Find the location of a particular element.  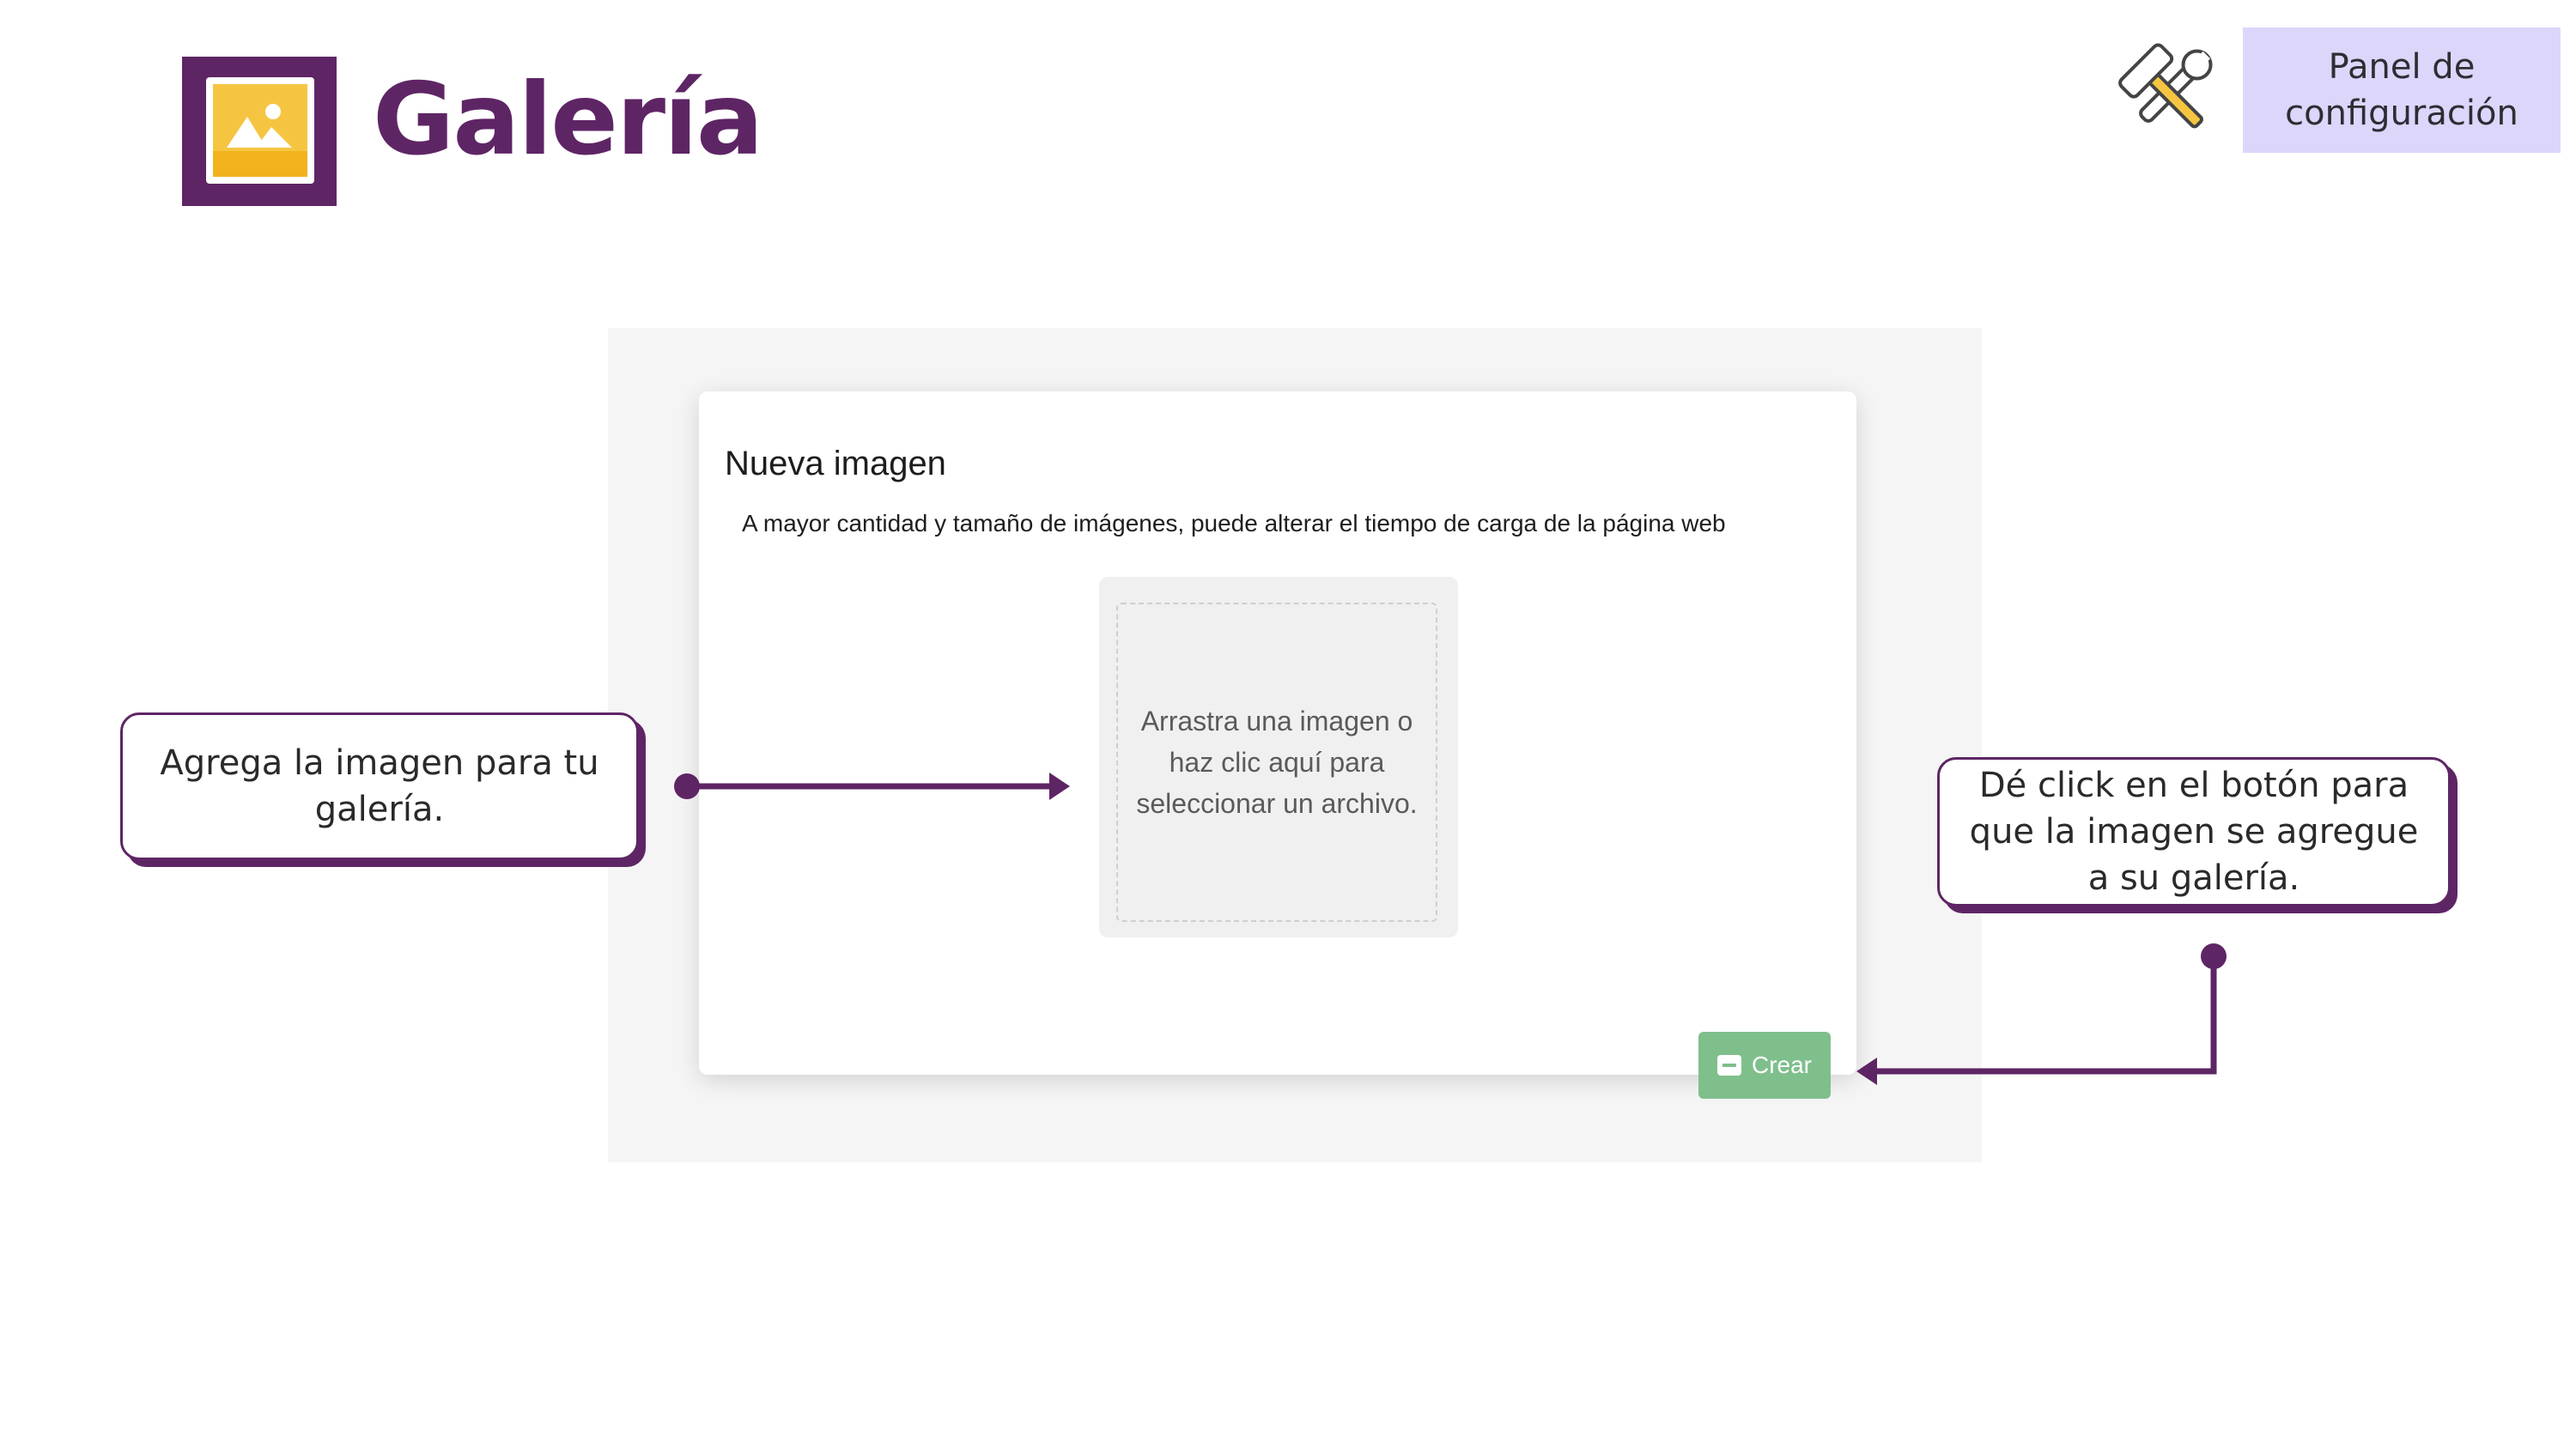

hammer-wrench-icon is located at coordinates (2169, 93).